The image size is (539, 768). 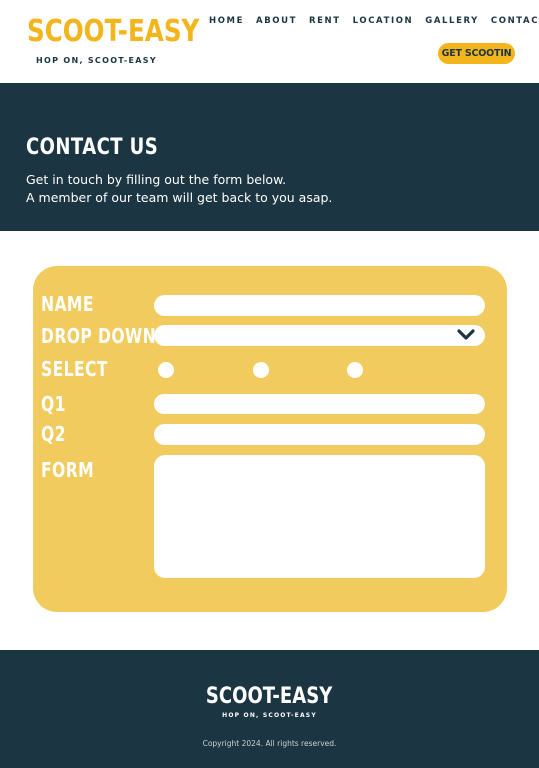 What do you see at coordinates (96, 60) in the screenshot?
I see `site-tagline: HOP ON, SCOOT-EASY` at bounding box center [96, 60].